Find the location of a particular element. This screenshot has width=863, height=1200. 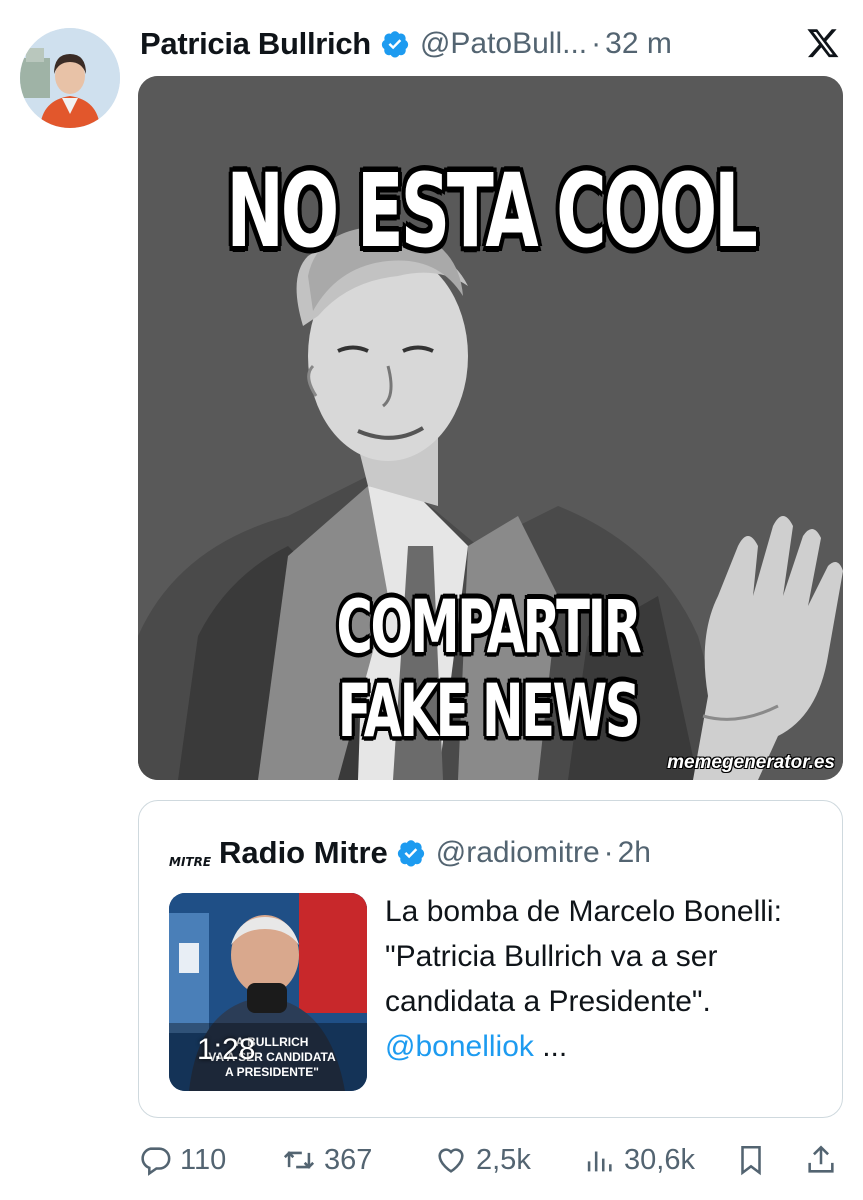

share-button is located at coordinates (821, 1160).